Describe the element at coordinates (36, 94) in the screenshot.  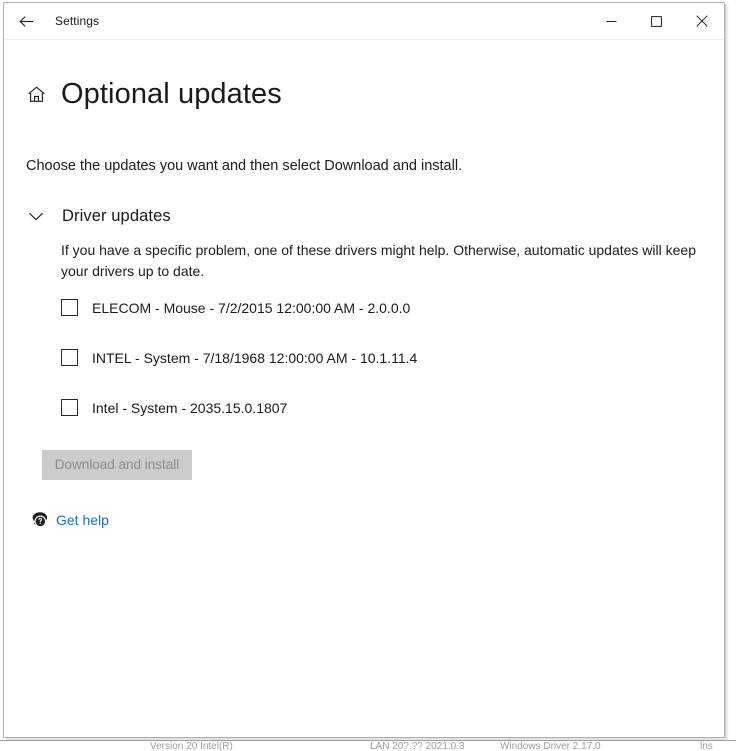
I see `home-icon` at that location.